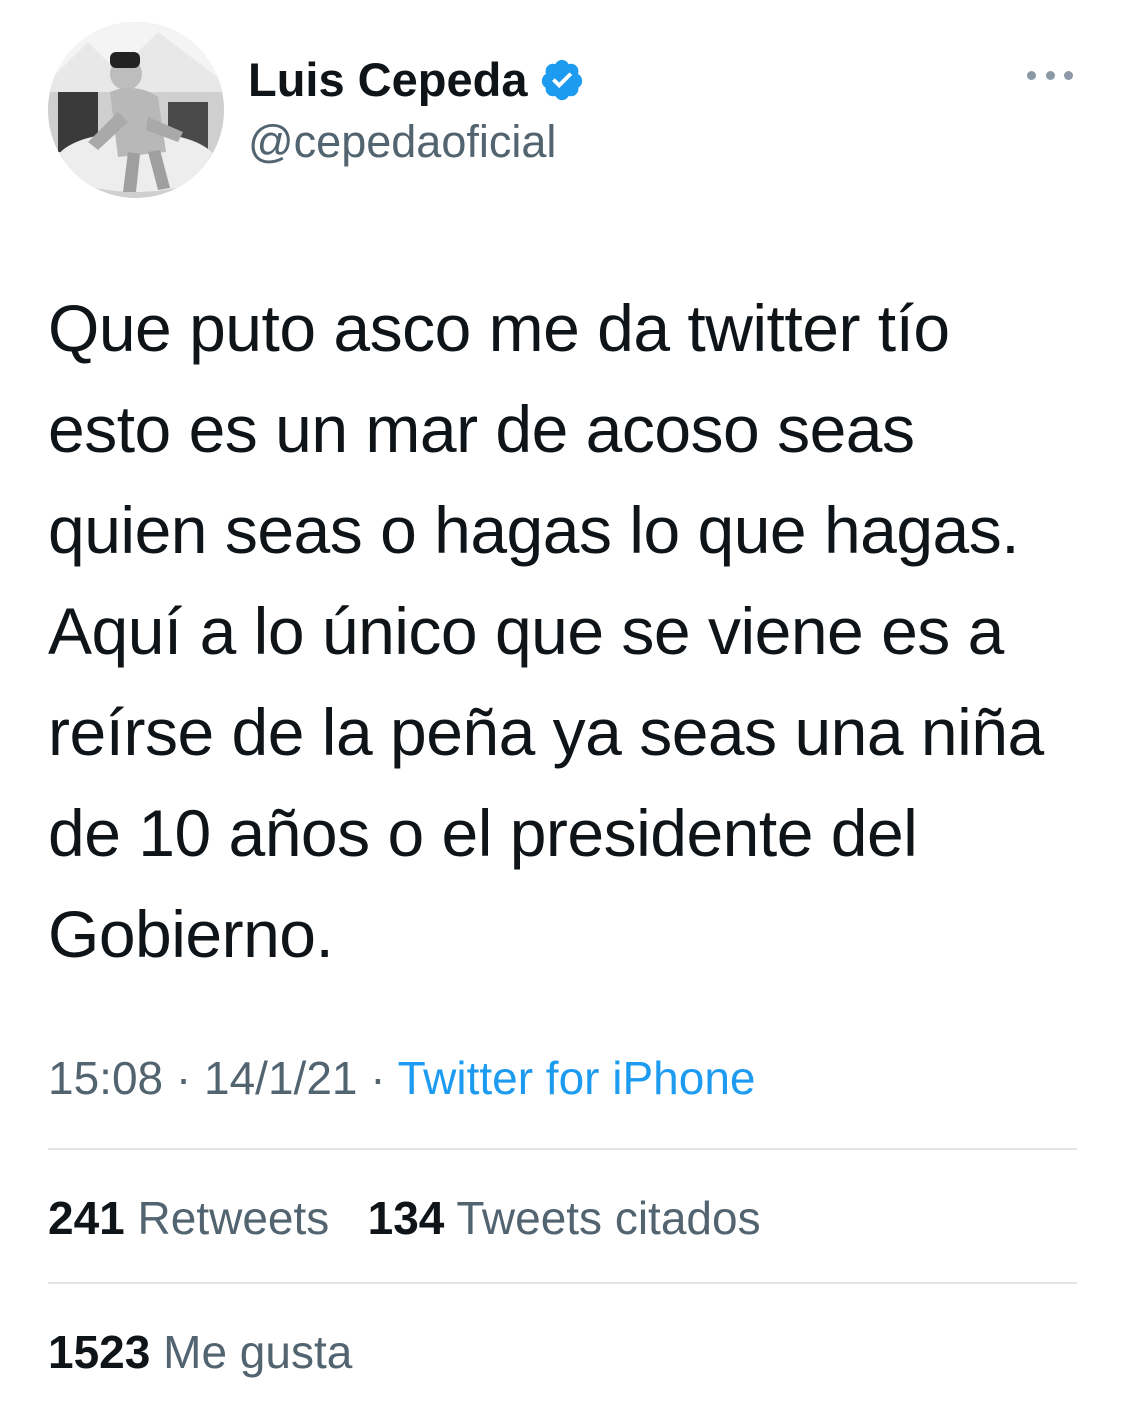  Describe the element at coordinates (86, 1218) in the screenshot. I see `retweets-count: 241` at that location.